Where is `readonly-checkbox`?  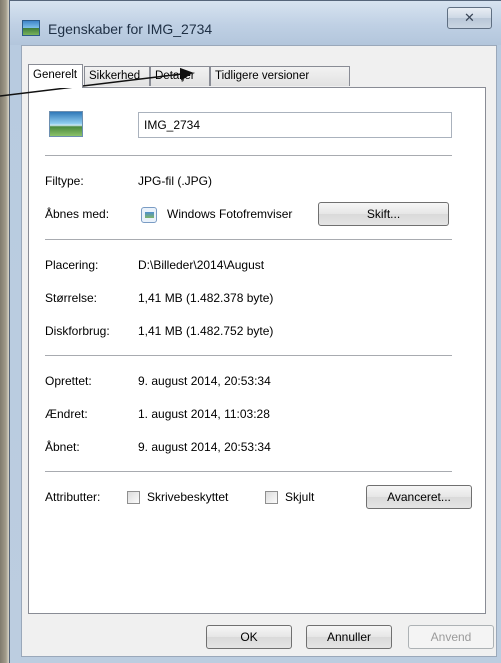 readonly-checkbox is located at coordinates (133, 497).